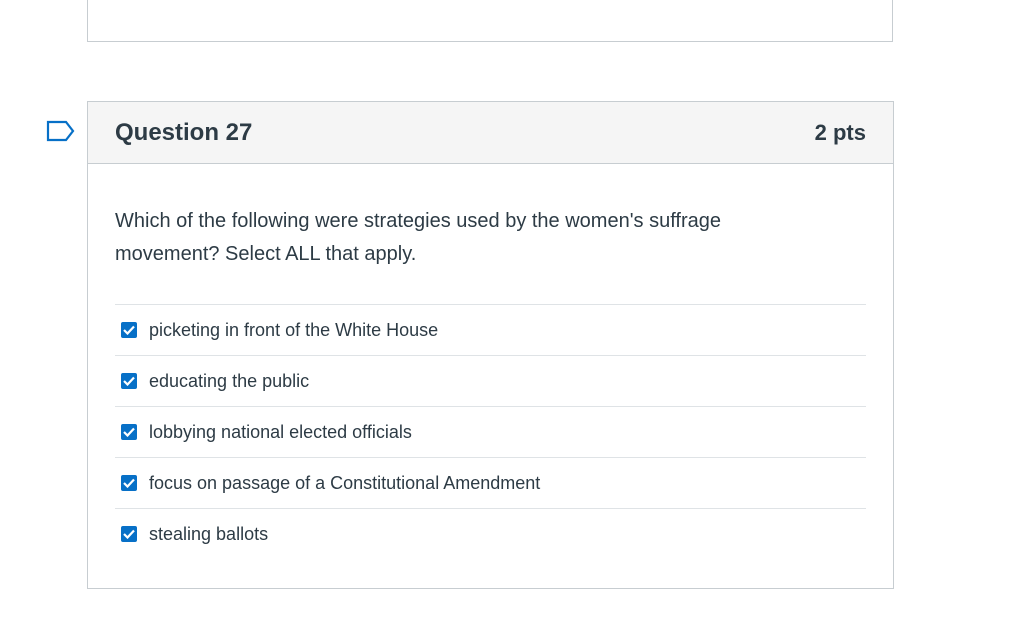 The height and width of the screenshot is (634, 1024). I want to click on flag-question-icon, so click(61, 131).